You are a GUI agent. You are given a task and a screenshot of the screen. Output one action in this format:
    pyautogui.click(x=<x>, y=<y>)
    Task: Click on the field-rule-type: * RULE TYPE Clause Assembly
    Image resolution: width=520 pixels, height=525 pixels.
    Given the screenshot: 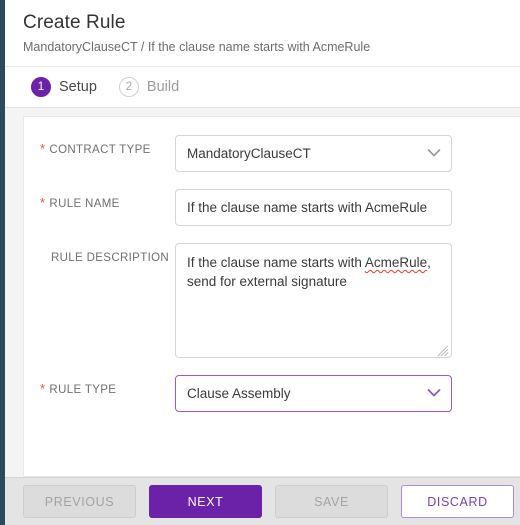 What is the action you would take?
    pyautogui.click(x=272, y=393)
    